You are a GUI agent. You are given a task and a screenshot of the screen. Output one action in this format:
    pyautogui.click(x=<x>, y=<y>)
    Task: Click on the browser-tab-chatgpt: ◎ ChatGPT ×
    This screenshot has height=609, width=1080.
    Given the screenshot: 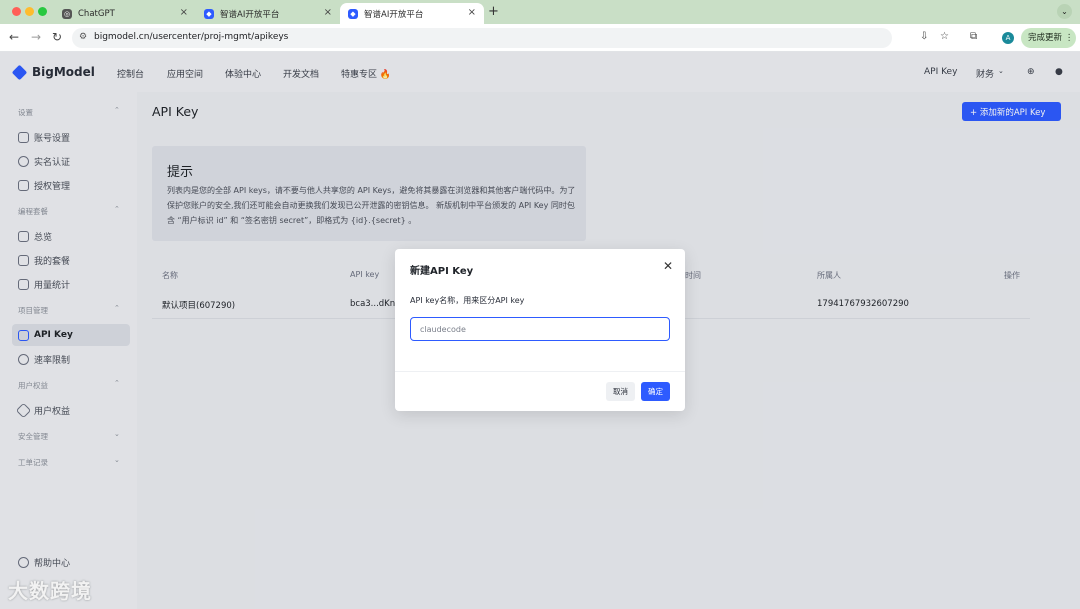 What is the action you would take?
    pyautogui.click(x=125, y=13)
    